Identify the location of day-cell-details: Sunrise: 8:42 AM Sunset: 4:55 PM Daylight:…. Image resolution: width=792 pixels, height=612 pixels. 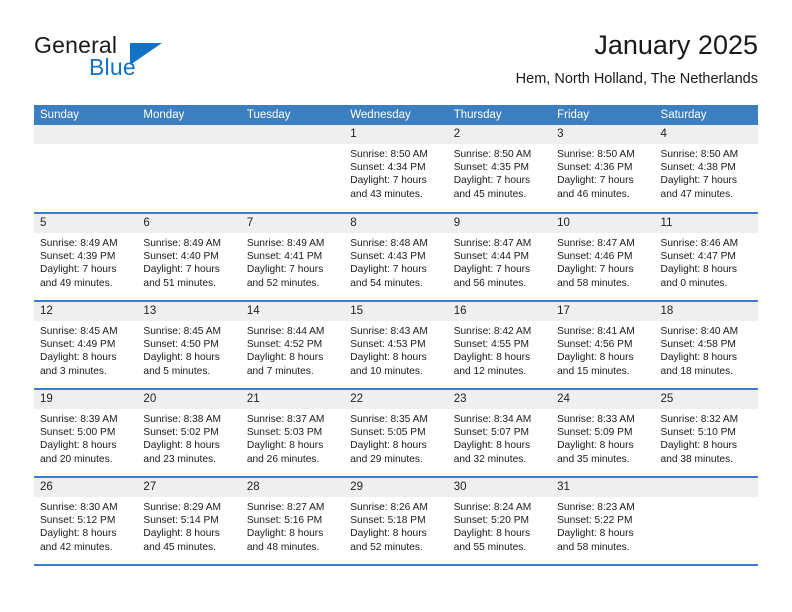
(499, 349).